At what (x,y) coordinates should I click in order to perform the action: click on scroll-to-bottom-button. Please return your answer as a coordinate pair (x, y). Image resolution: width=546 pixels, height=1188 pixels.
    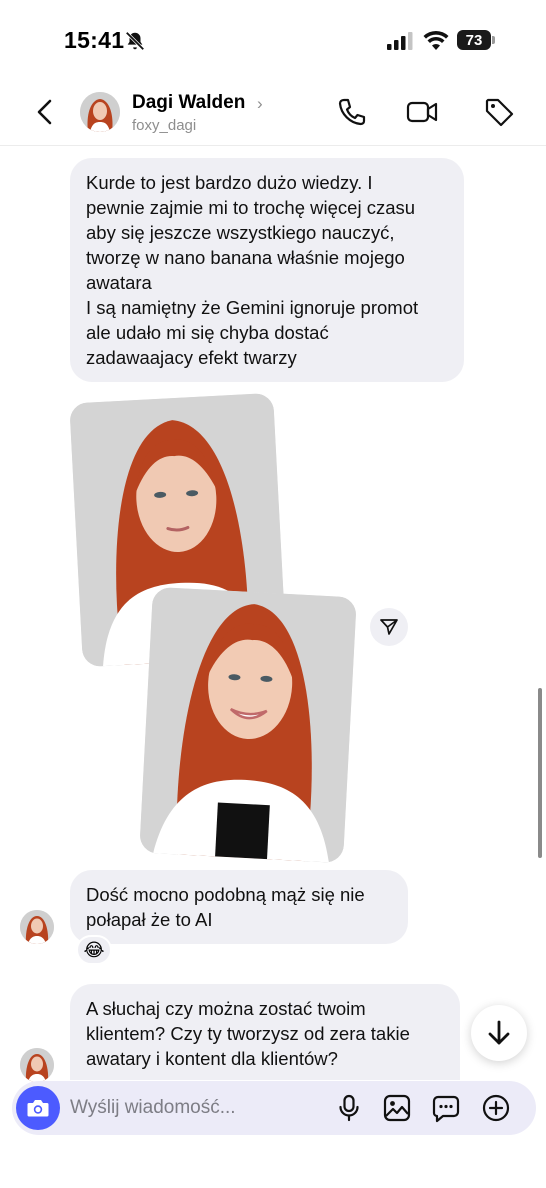
    Looking at the image, I should click on (499, 1033).